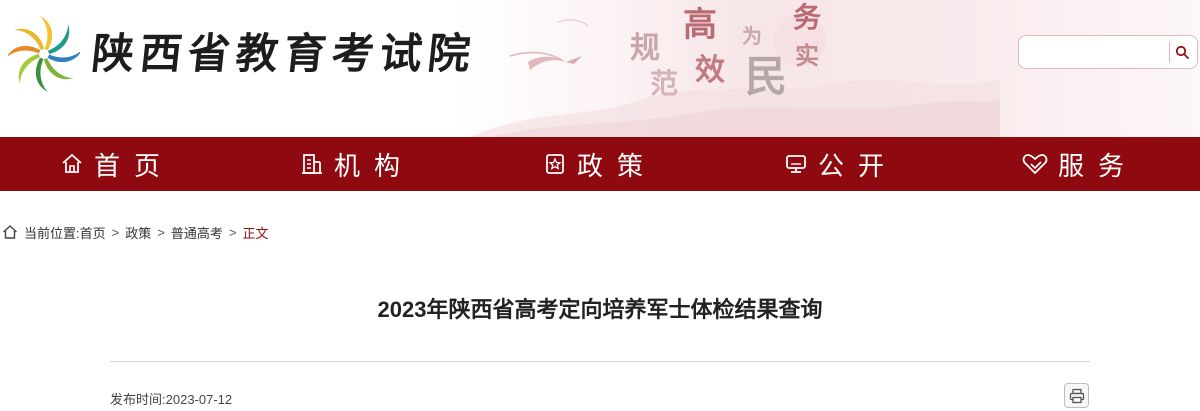 The width and height of the screenshot is (1200, 411). I want to click on search-button, so click(1181, 52).